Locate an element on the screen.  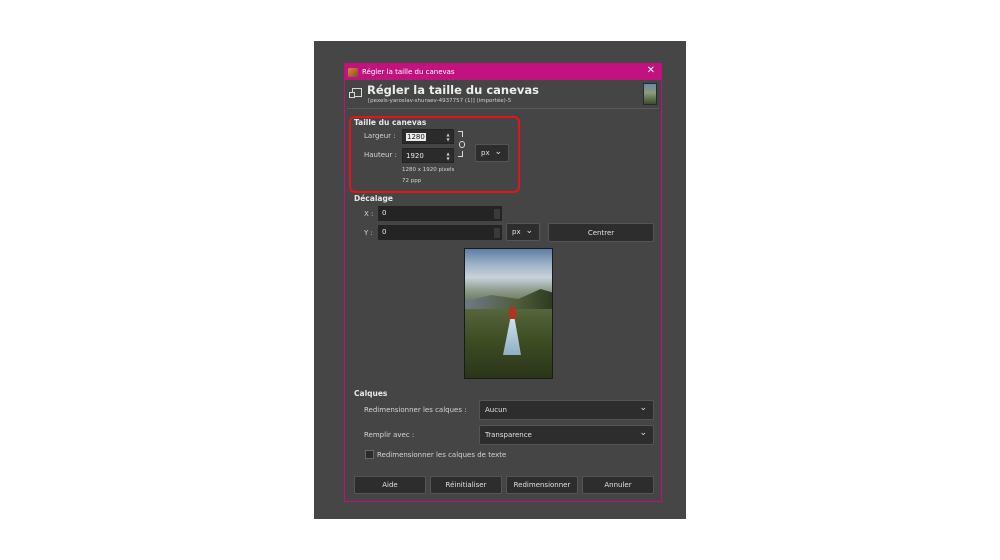
offset-unit-select: px ⌄ is located at coordinates (523, 232).